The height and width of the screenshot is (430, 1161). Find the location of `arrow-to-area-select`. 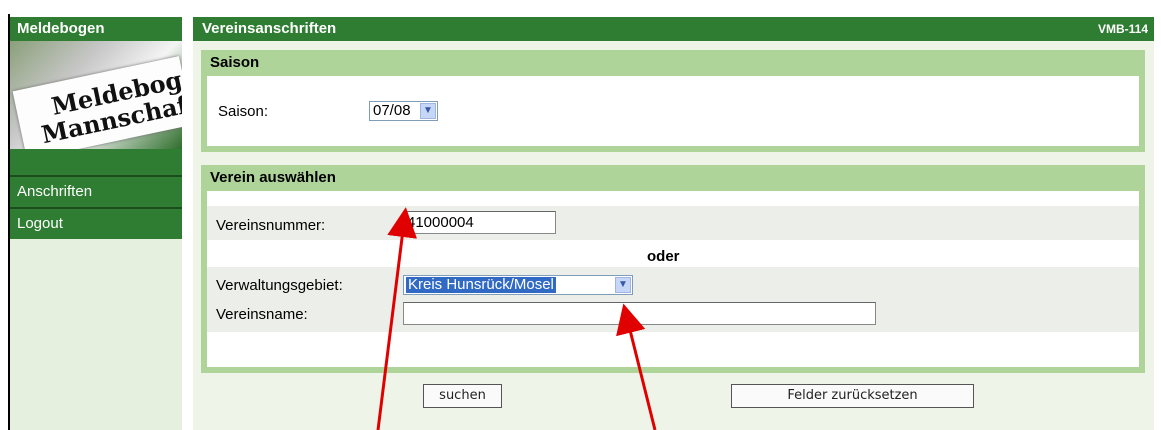

arrow-to-area-select is located at coordinates (636, 366).